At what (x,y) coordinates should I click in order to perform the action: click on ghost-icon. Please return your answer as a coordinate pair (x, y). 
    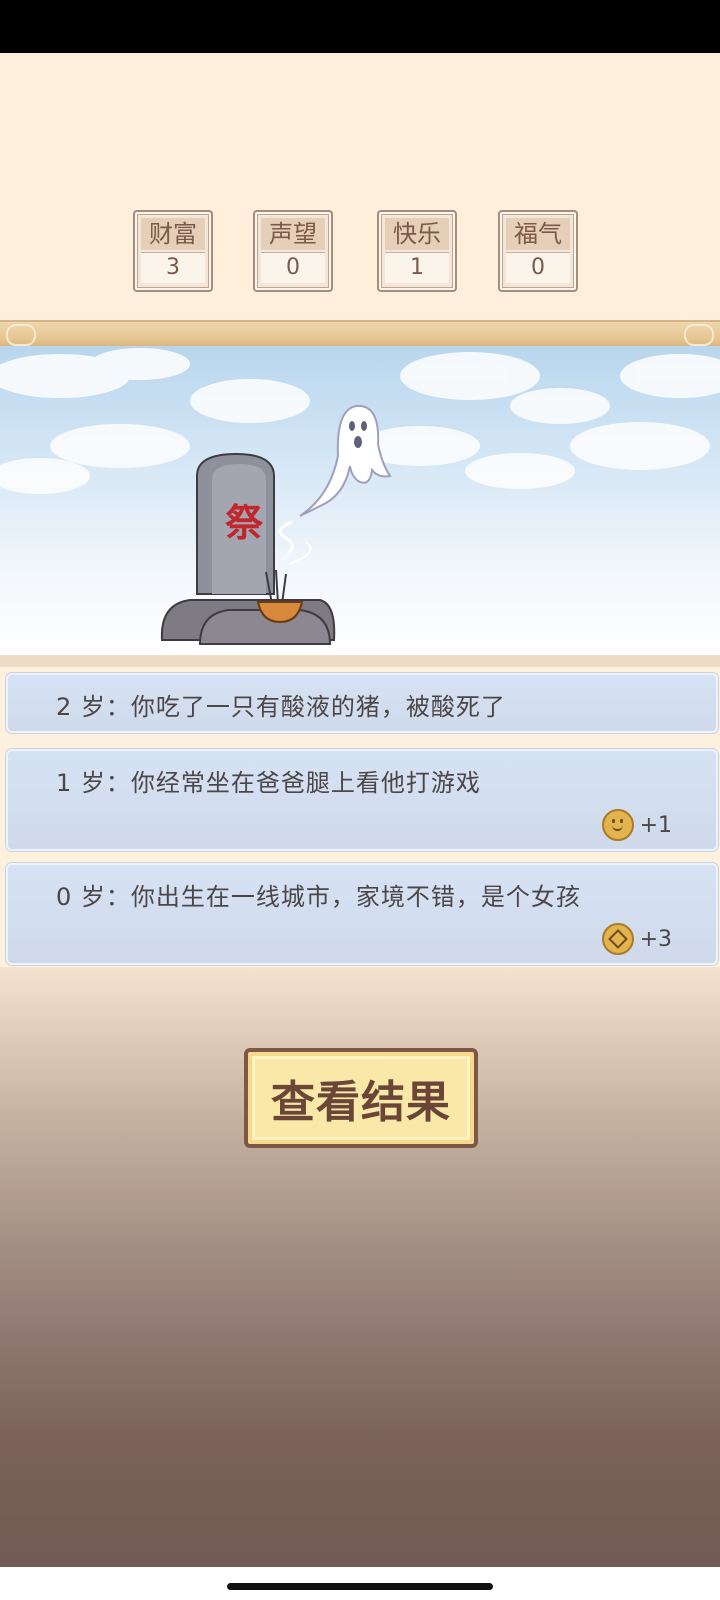
    Looking at the image, I should click on (345, 460).